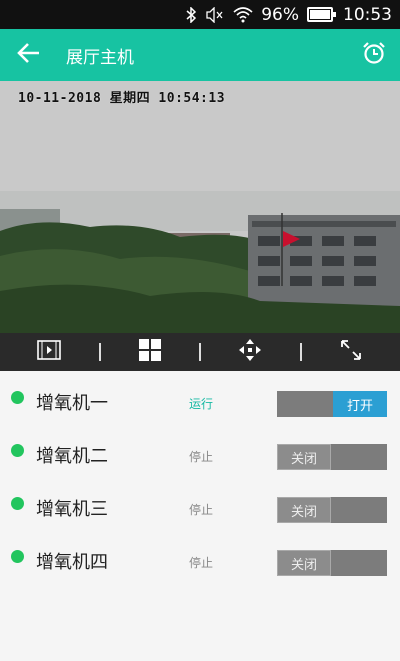 The height and width of the screenshot is (661, 400). Describe the element at coordinates (72, 456) in the screenshot. I see `device-name: 增氧机二` at that location.